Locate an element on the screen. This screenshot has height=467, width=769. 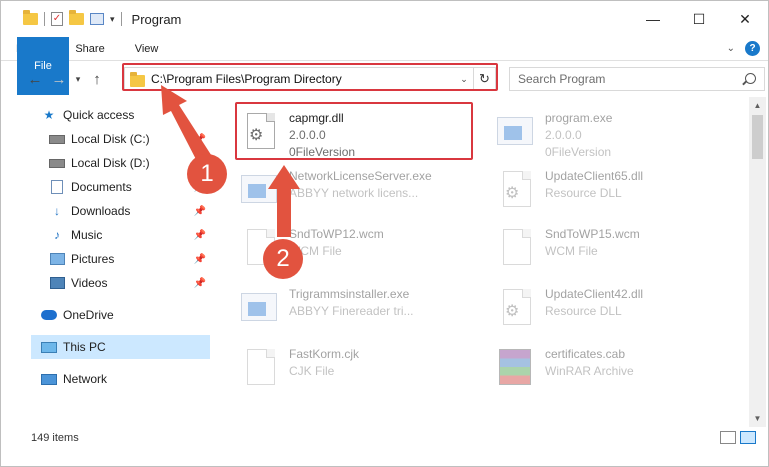
step-marker-2: 2 is located at coordinates (283, 259).